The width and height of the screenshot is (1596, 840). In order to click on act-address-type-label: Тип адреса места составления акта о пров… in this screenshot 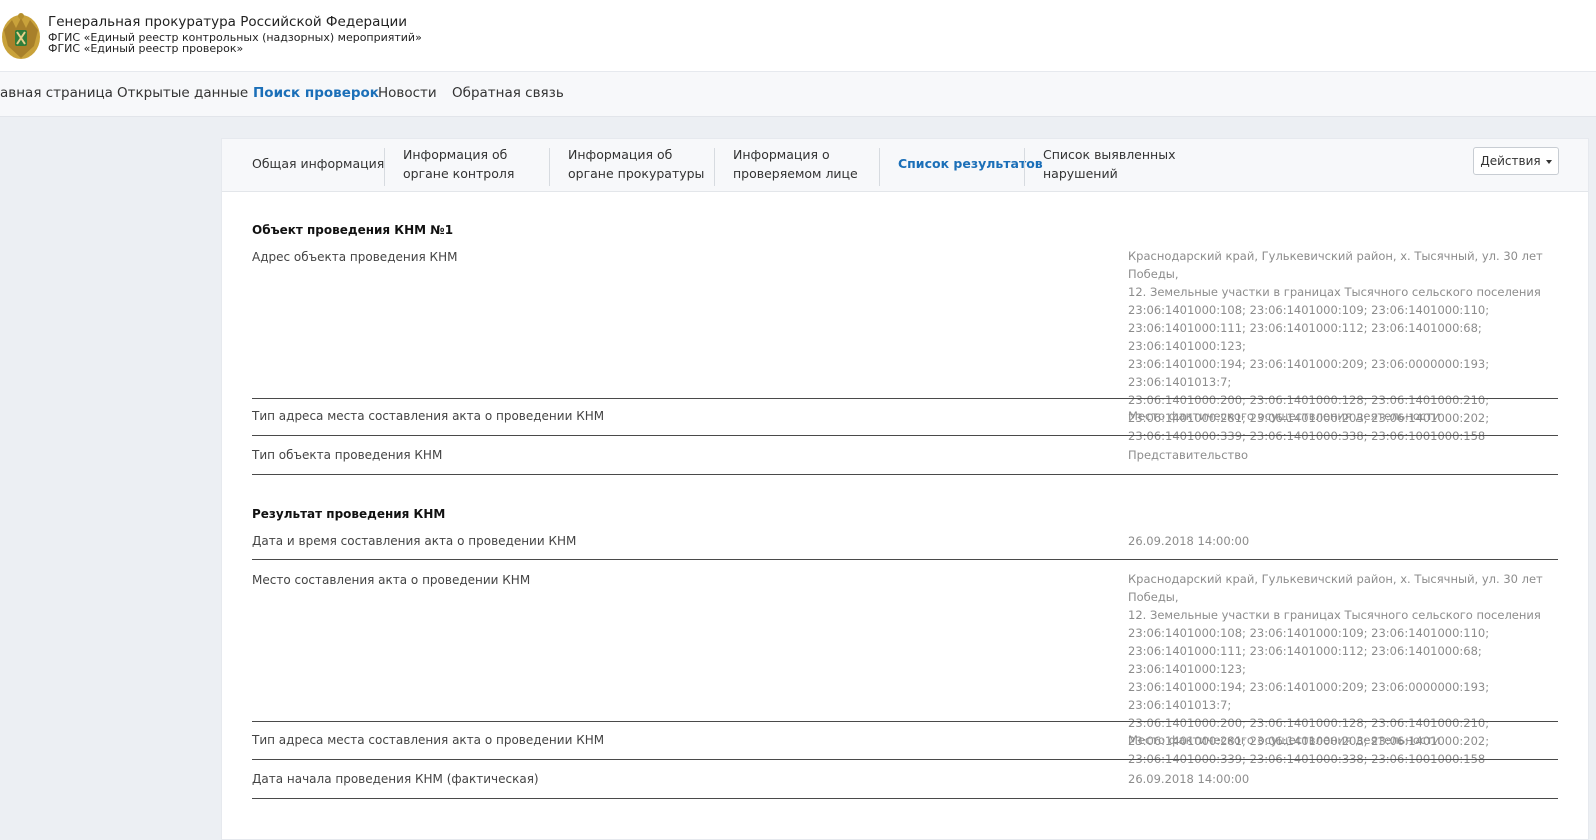, I will do `click(428, 416)`.